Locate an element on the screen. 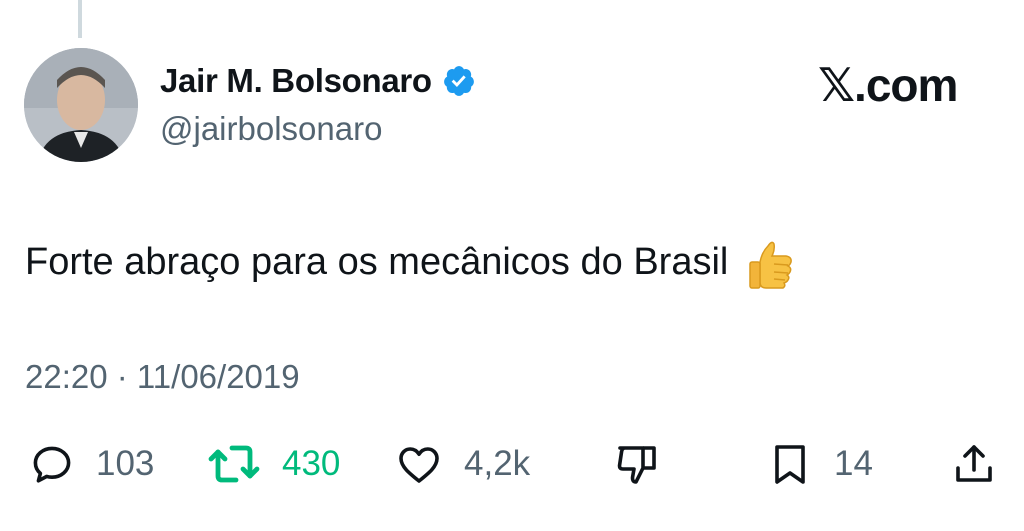  reply-button: 103 is located at coordinates (91, 464).